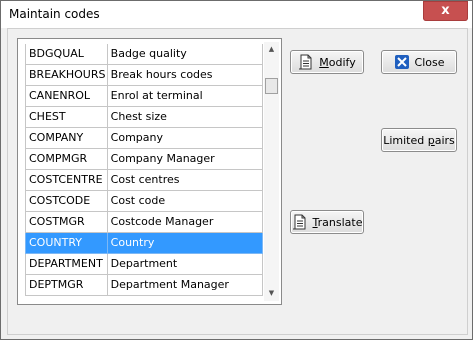  Describe the element at coordinates (66, 75) in the screenshot. I see `code-cell: BREAKHOURS` at that location.